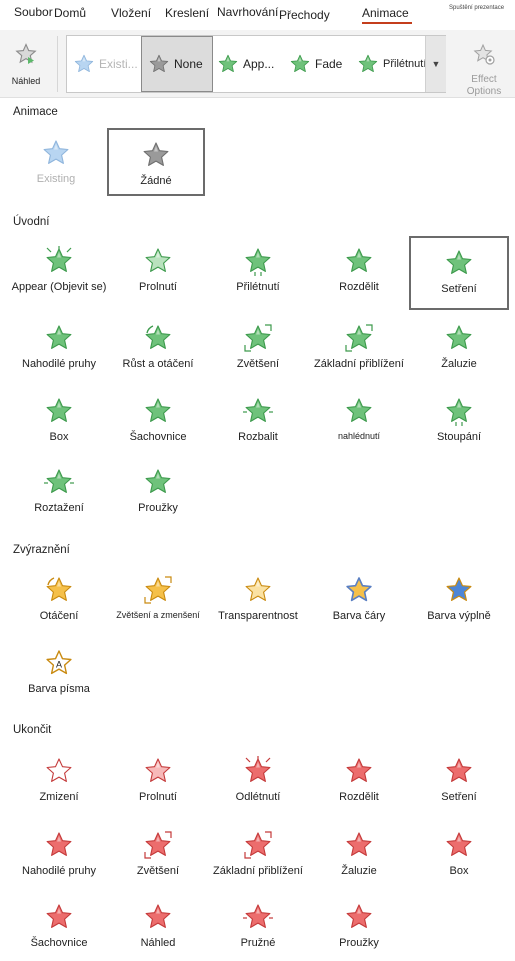 The image size is (515, 961). I want to click on animation-item-star-red-bars: Nahodilé pruhy, so click(59, 857).